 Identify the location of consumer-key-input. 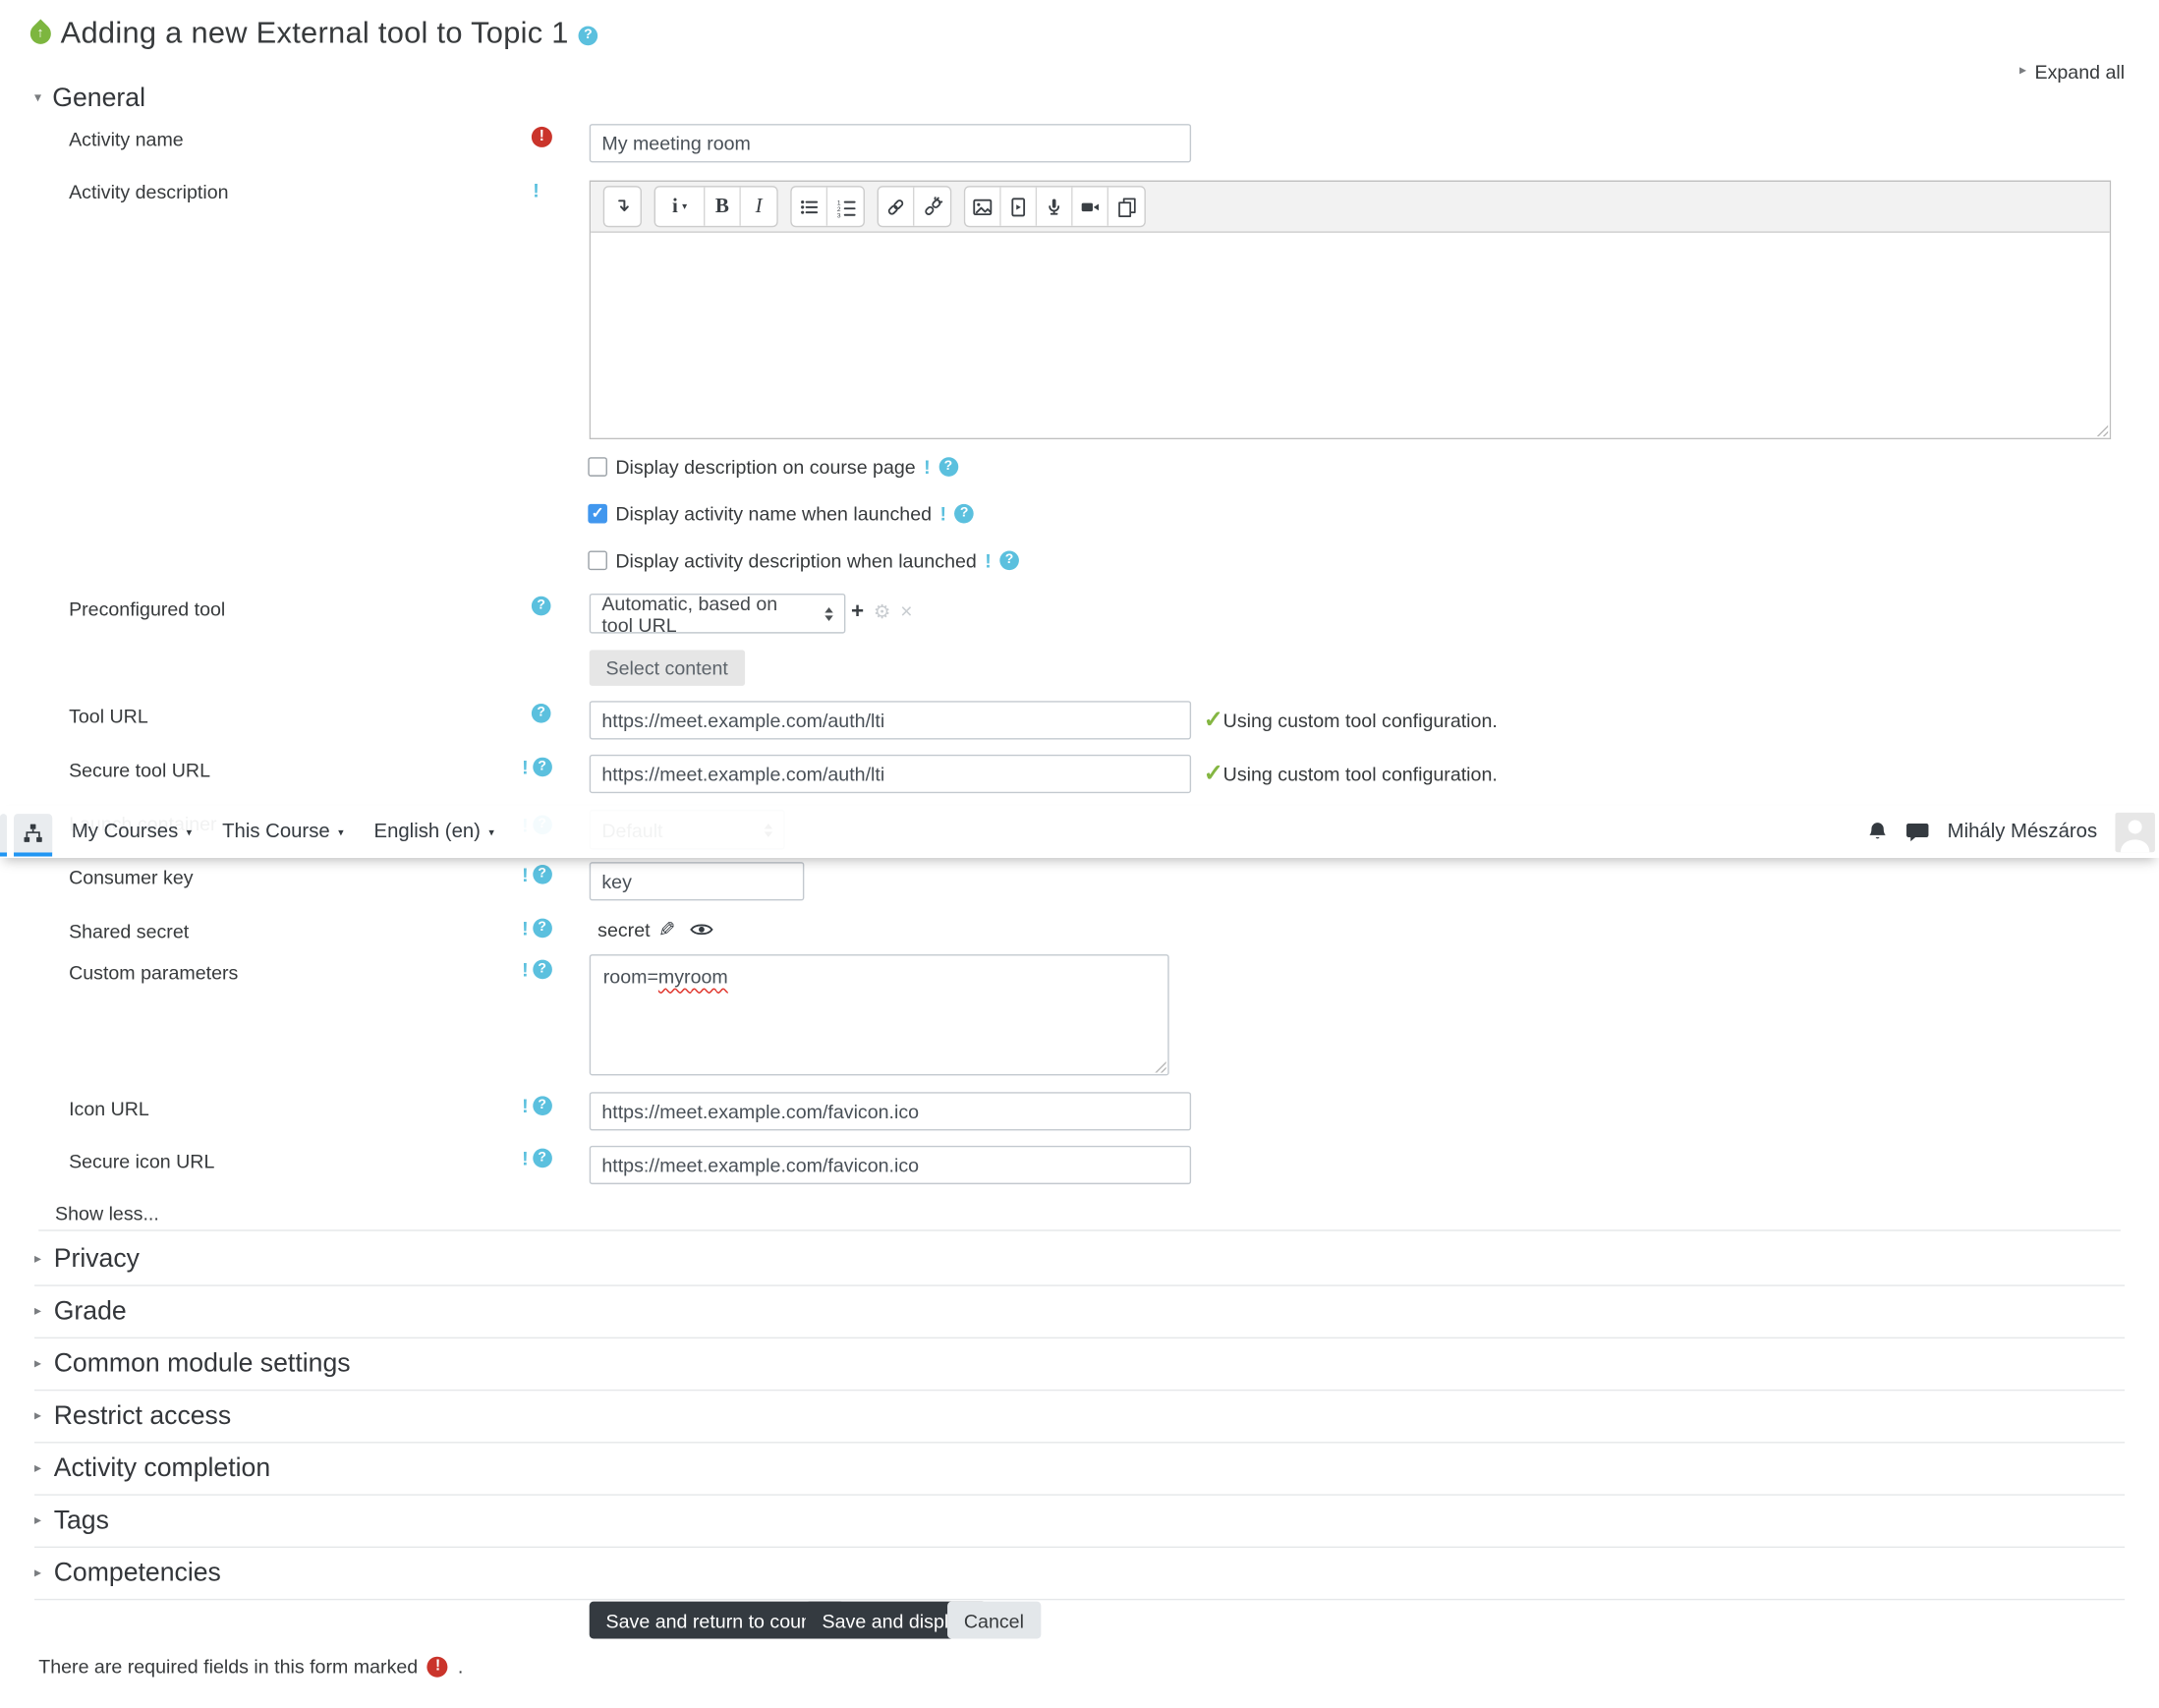
(697, 881).